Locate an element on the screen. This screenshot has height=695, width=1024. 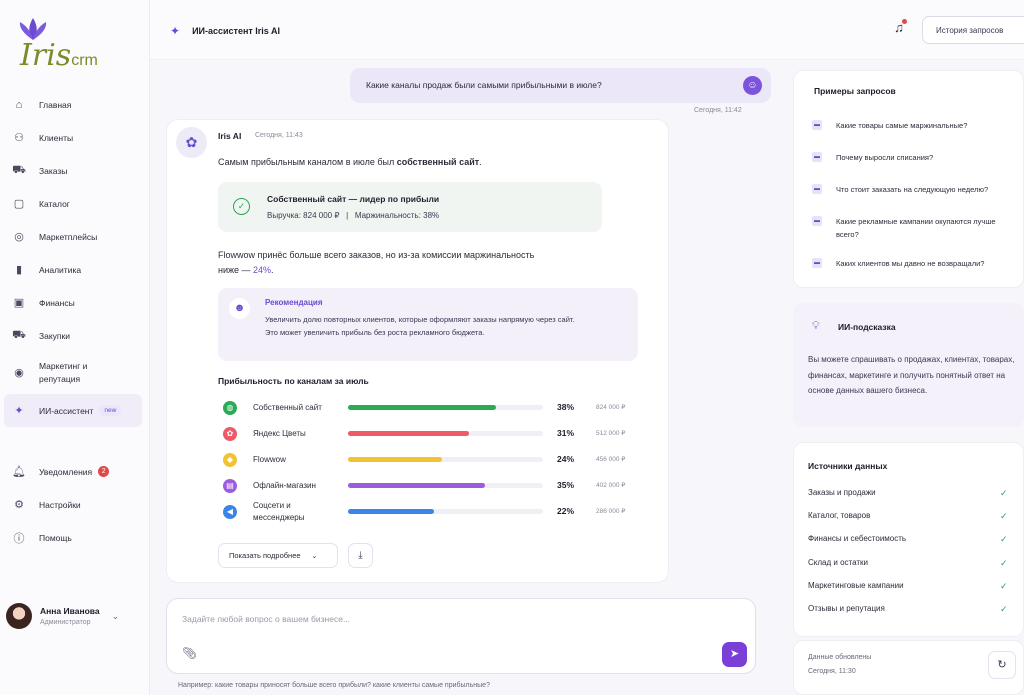
data-source-item: Финансы и себестоимость ✓ is located at coordinates (908, 539).